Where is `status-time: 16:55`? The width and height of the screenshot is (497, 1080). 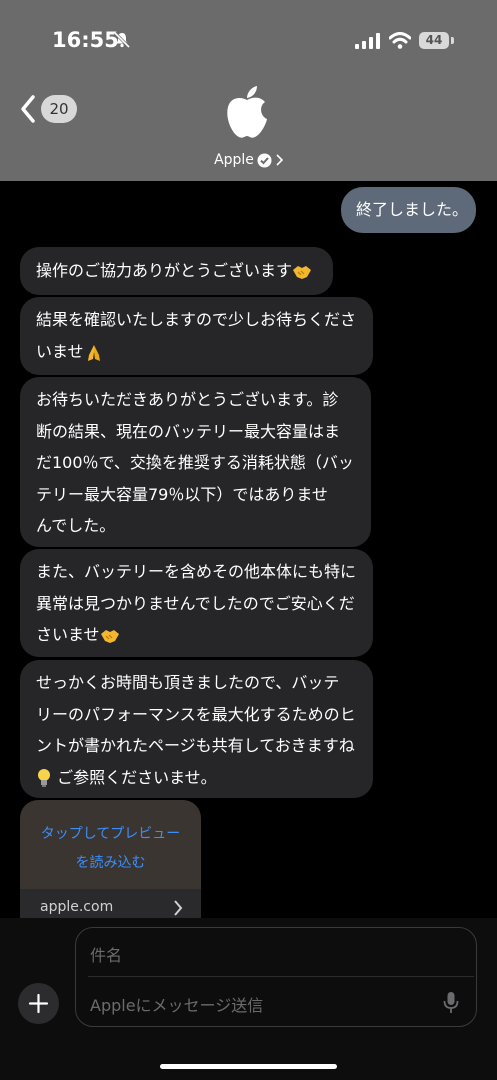
status-time: 16:55 is located at coordinates (85, 40).